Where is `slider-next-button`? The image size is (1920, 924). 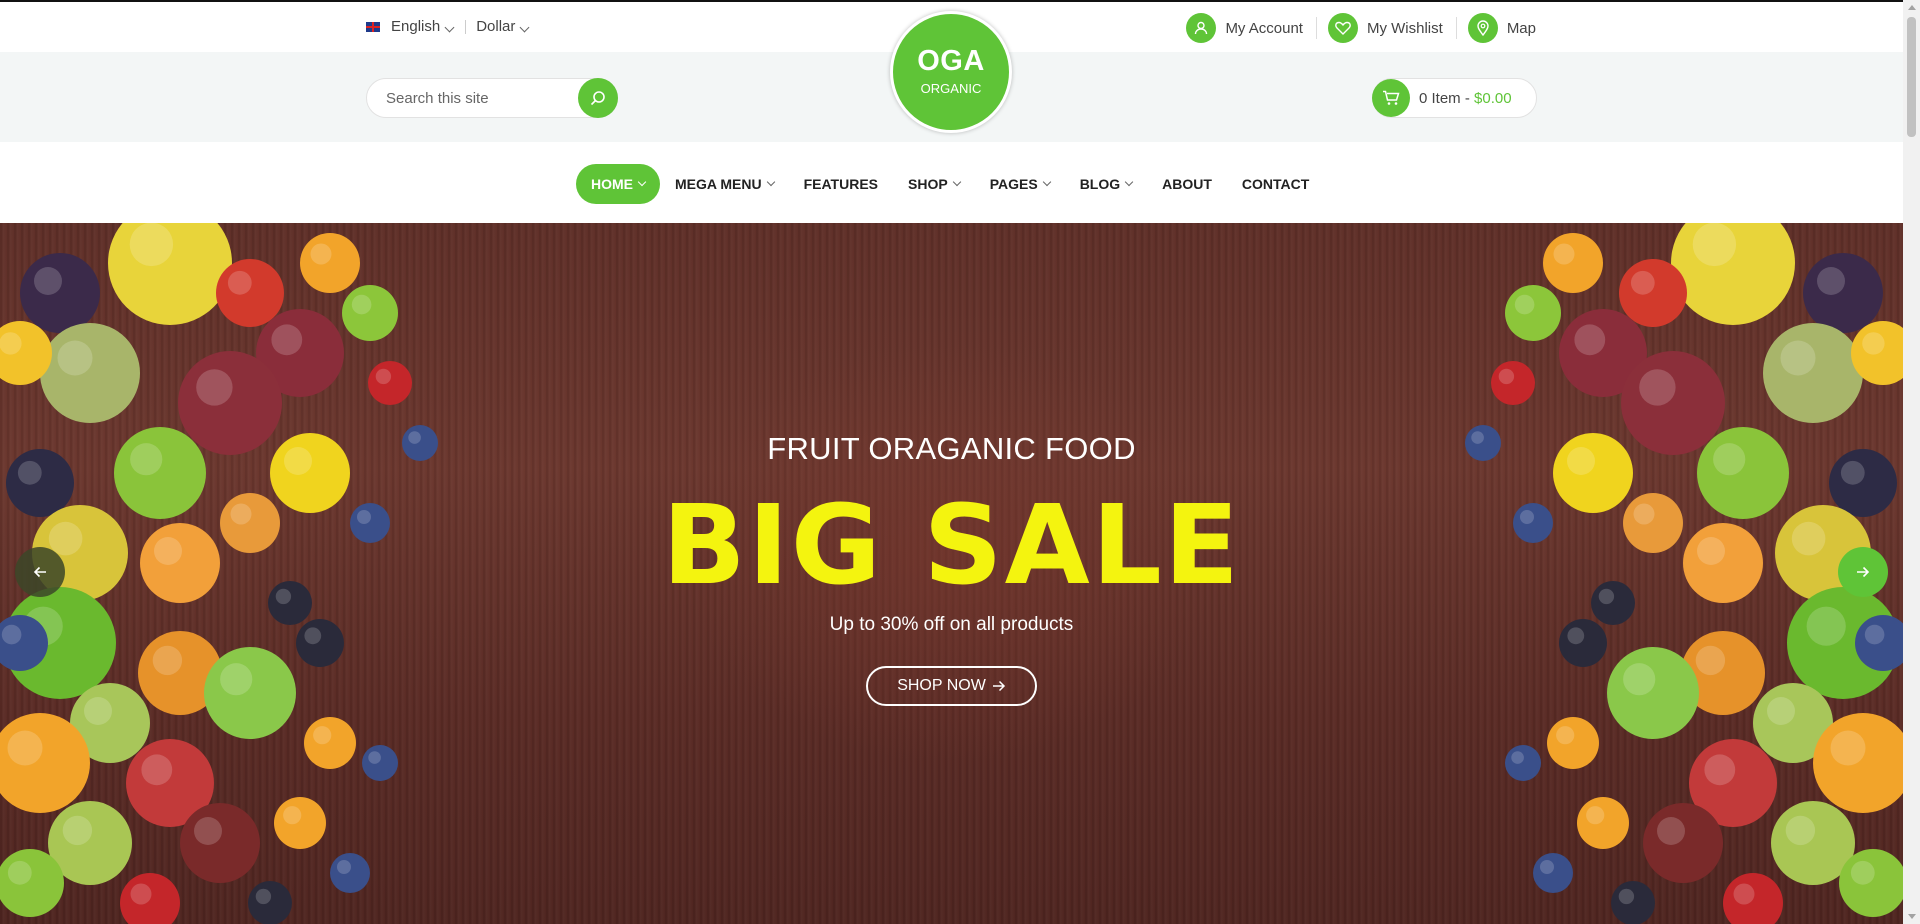
slider-next-button is located at coordinates (1863, 572).